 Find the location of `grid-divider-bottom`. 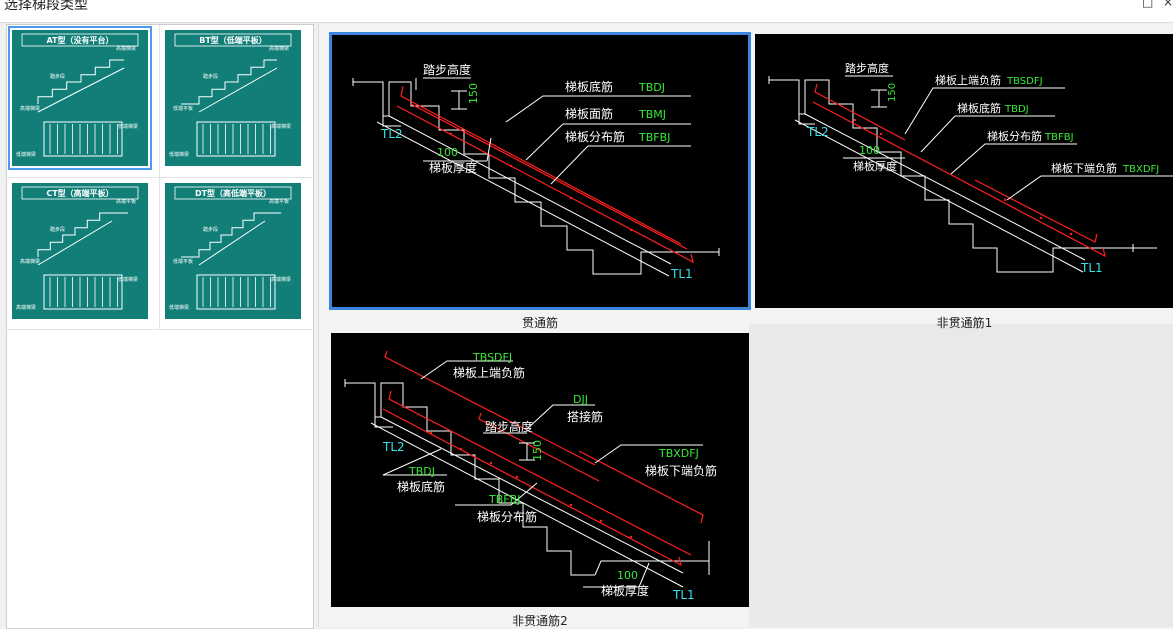

grid-divider-bottom is located at coordinates (160, 329).